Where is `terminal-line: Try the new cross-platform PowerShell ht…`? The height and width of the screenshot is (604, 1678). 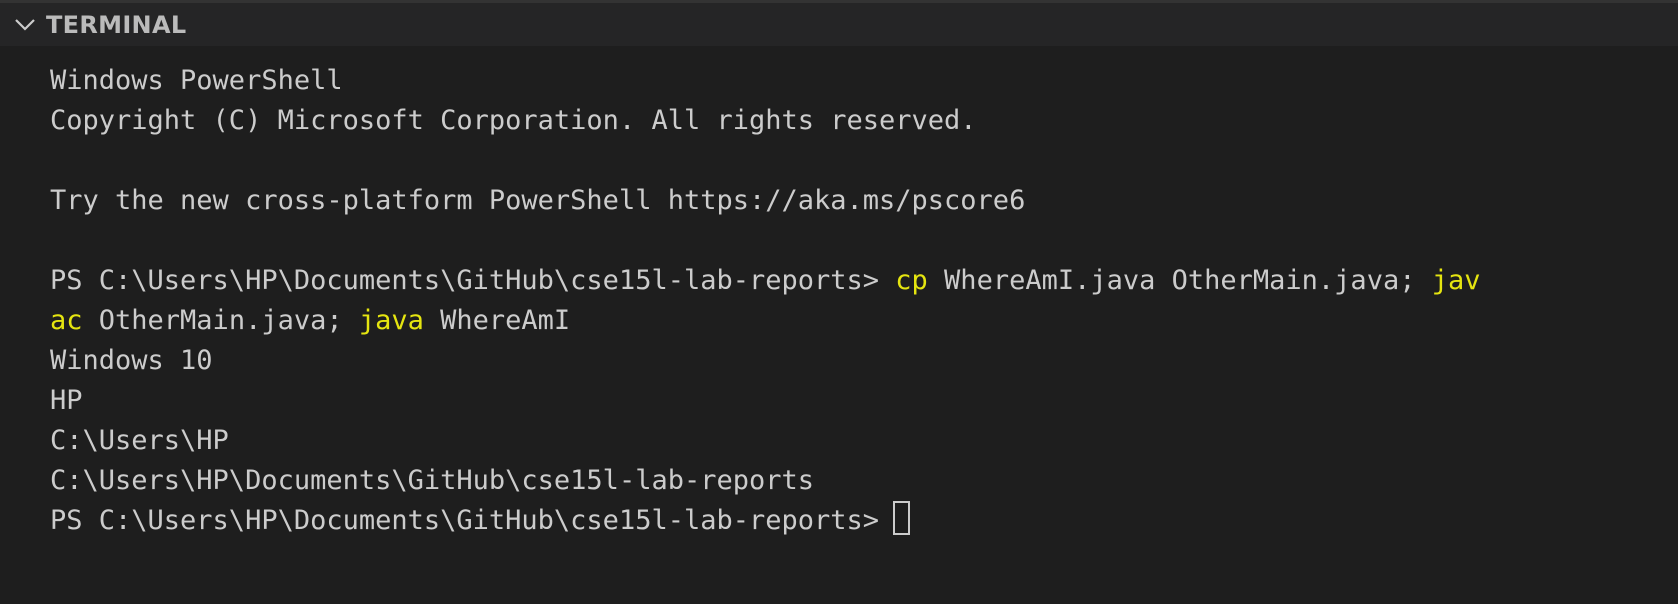
terminal-line: Try the new cross-platform PowerShell ht… is located at coordinates (538, 200).